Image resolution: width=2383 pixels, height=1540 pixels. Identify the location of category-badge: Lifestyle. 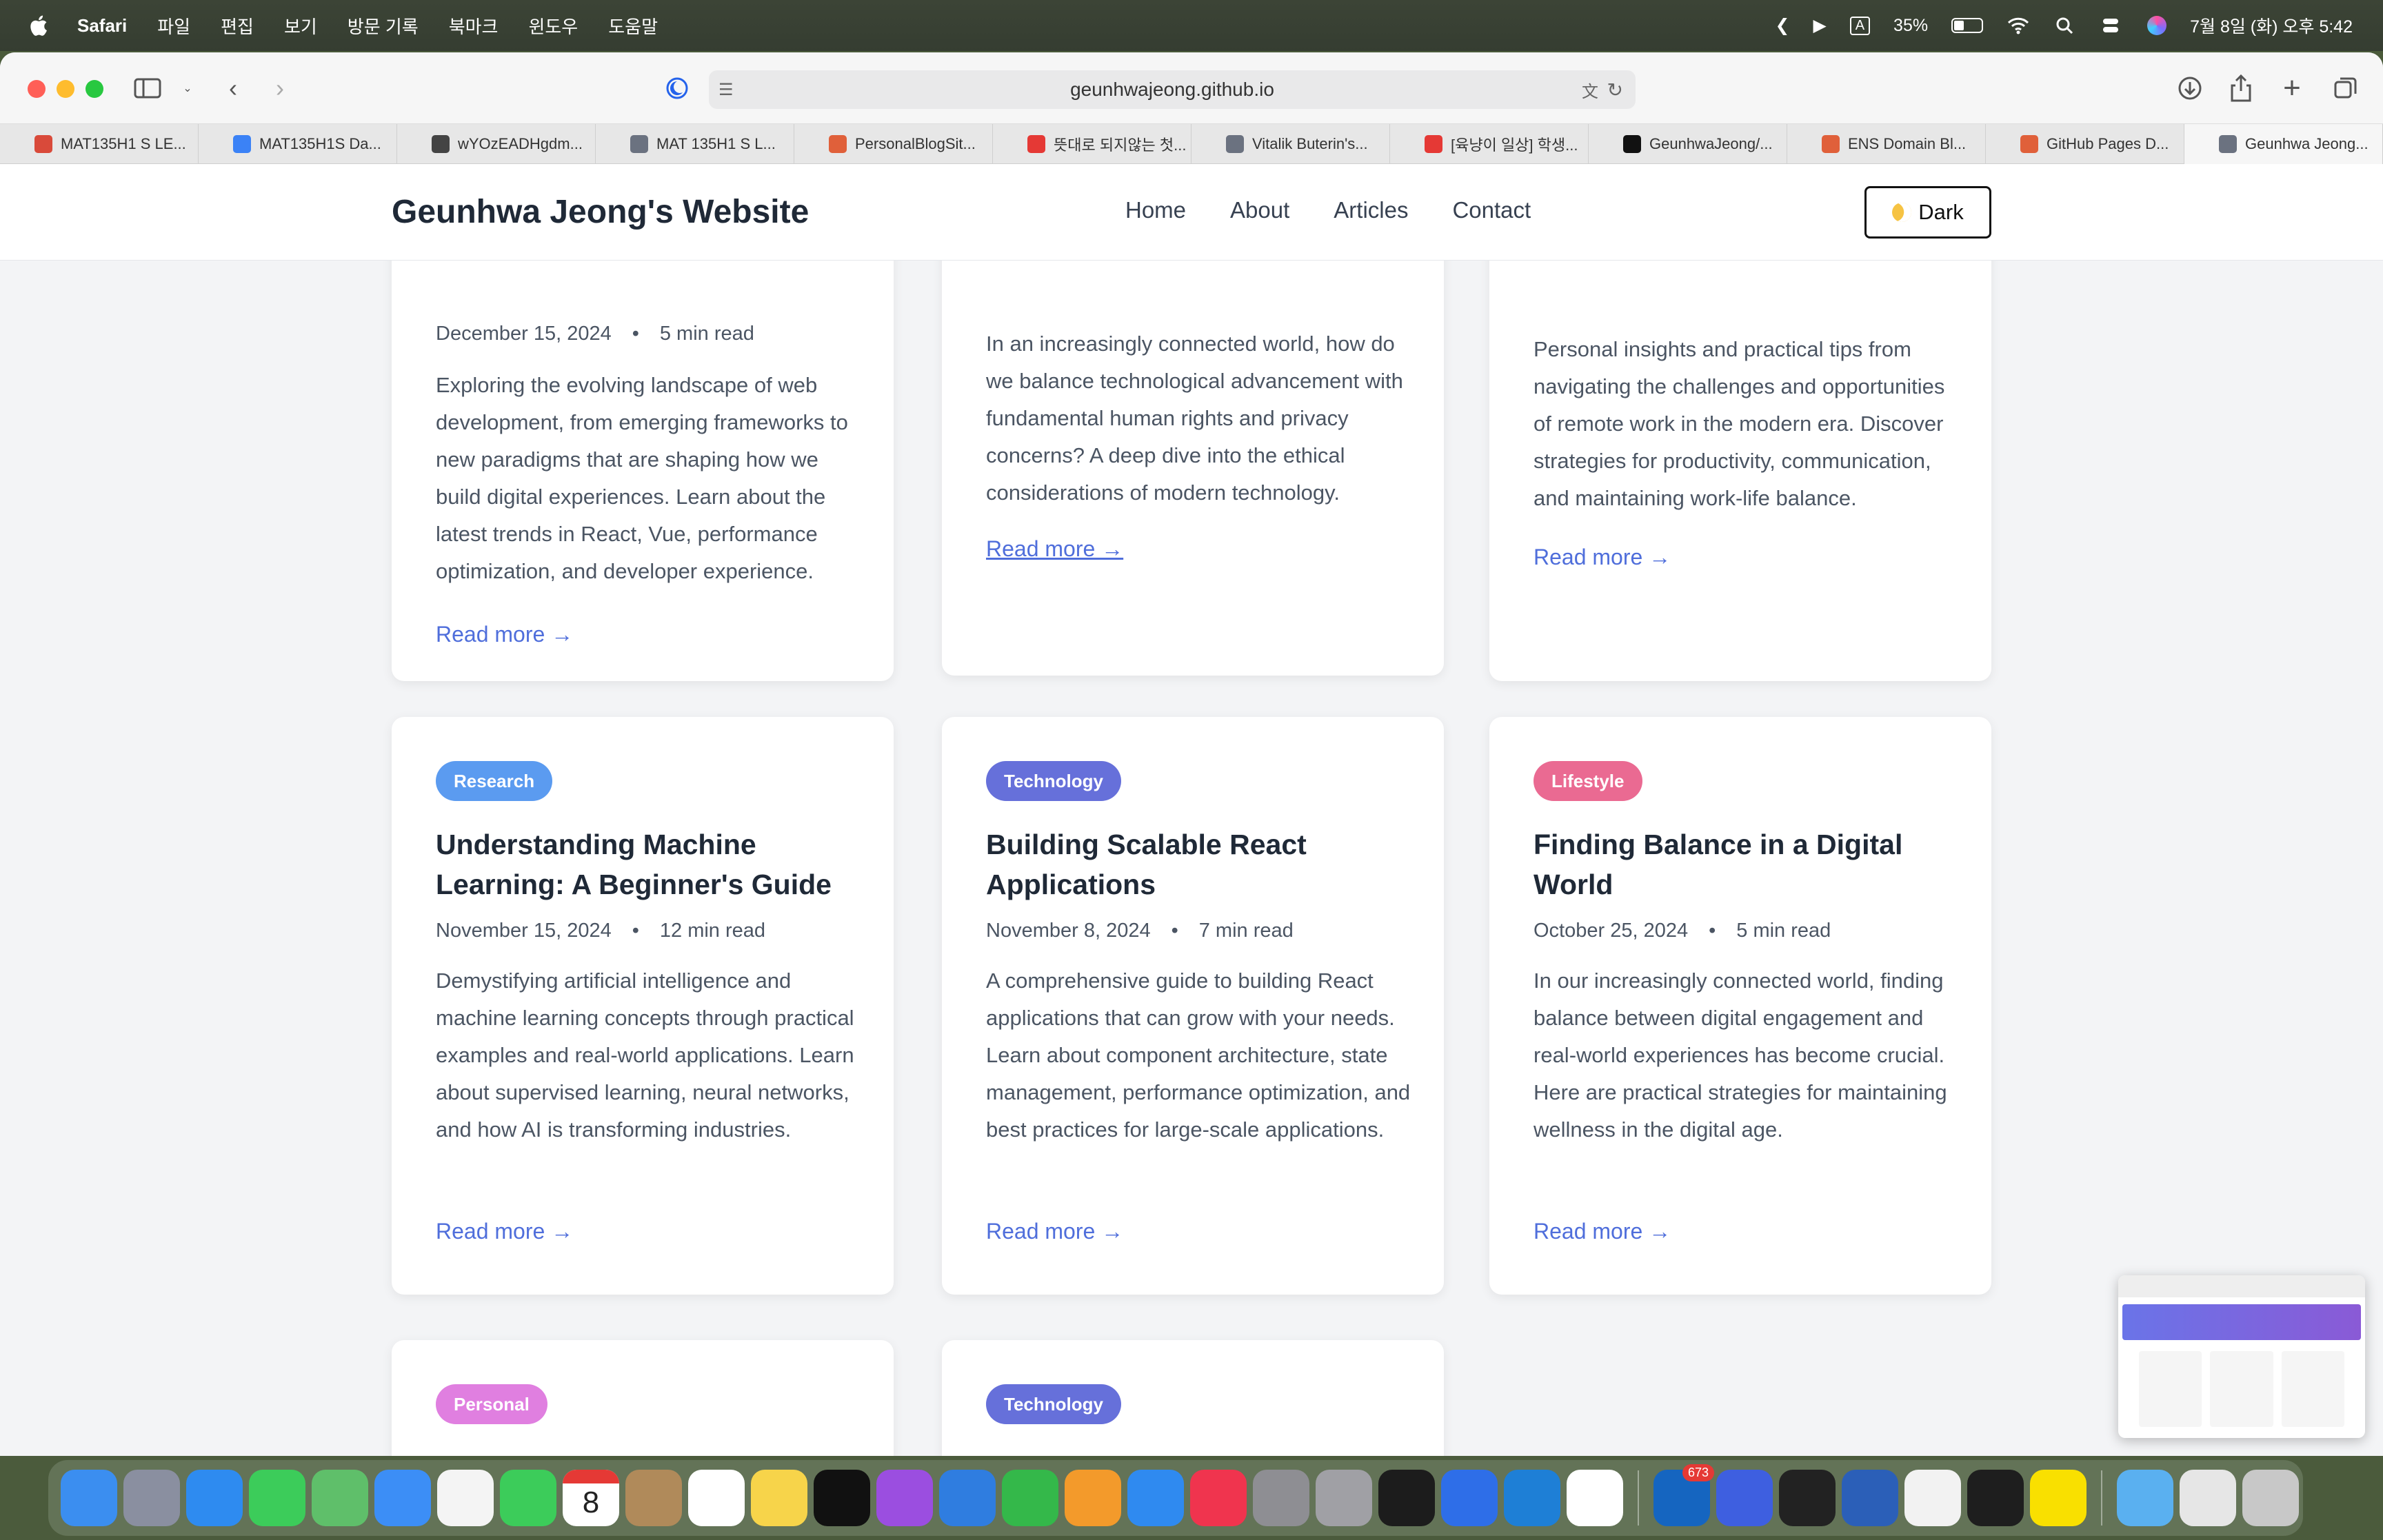
(1588, 781).